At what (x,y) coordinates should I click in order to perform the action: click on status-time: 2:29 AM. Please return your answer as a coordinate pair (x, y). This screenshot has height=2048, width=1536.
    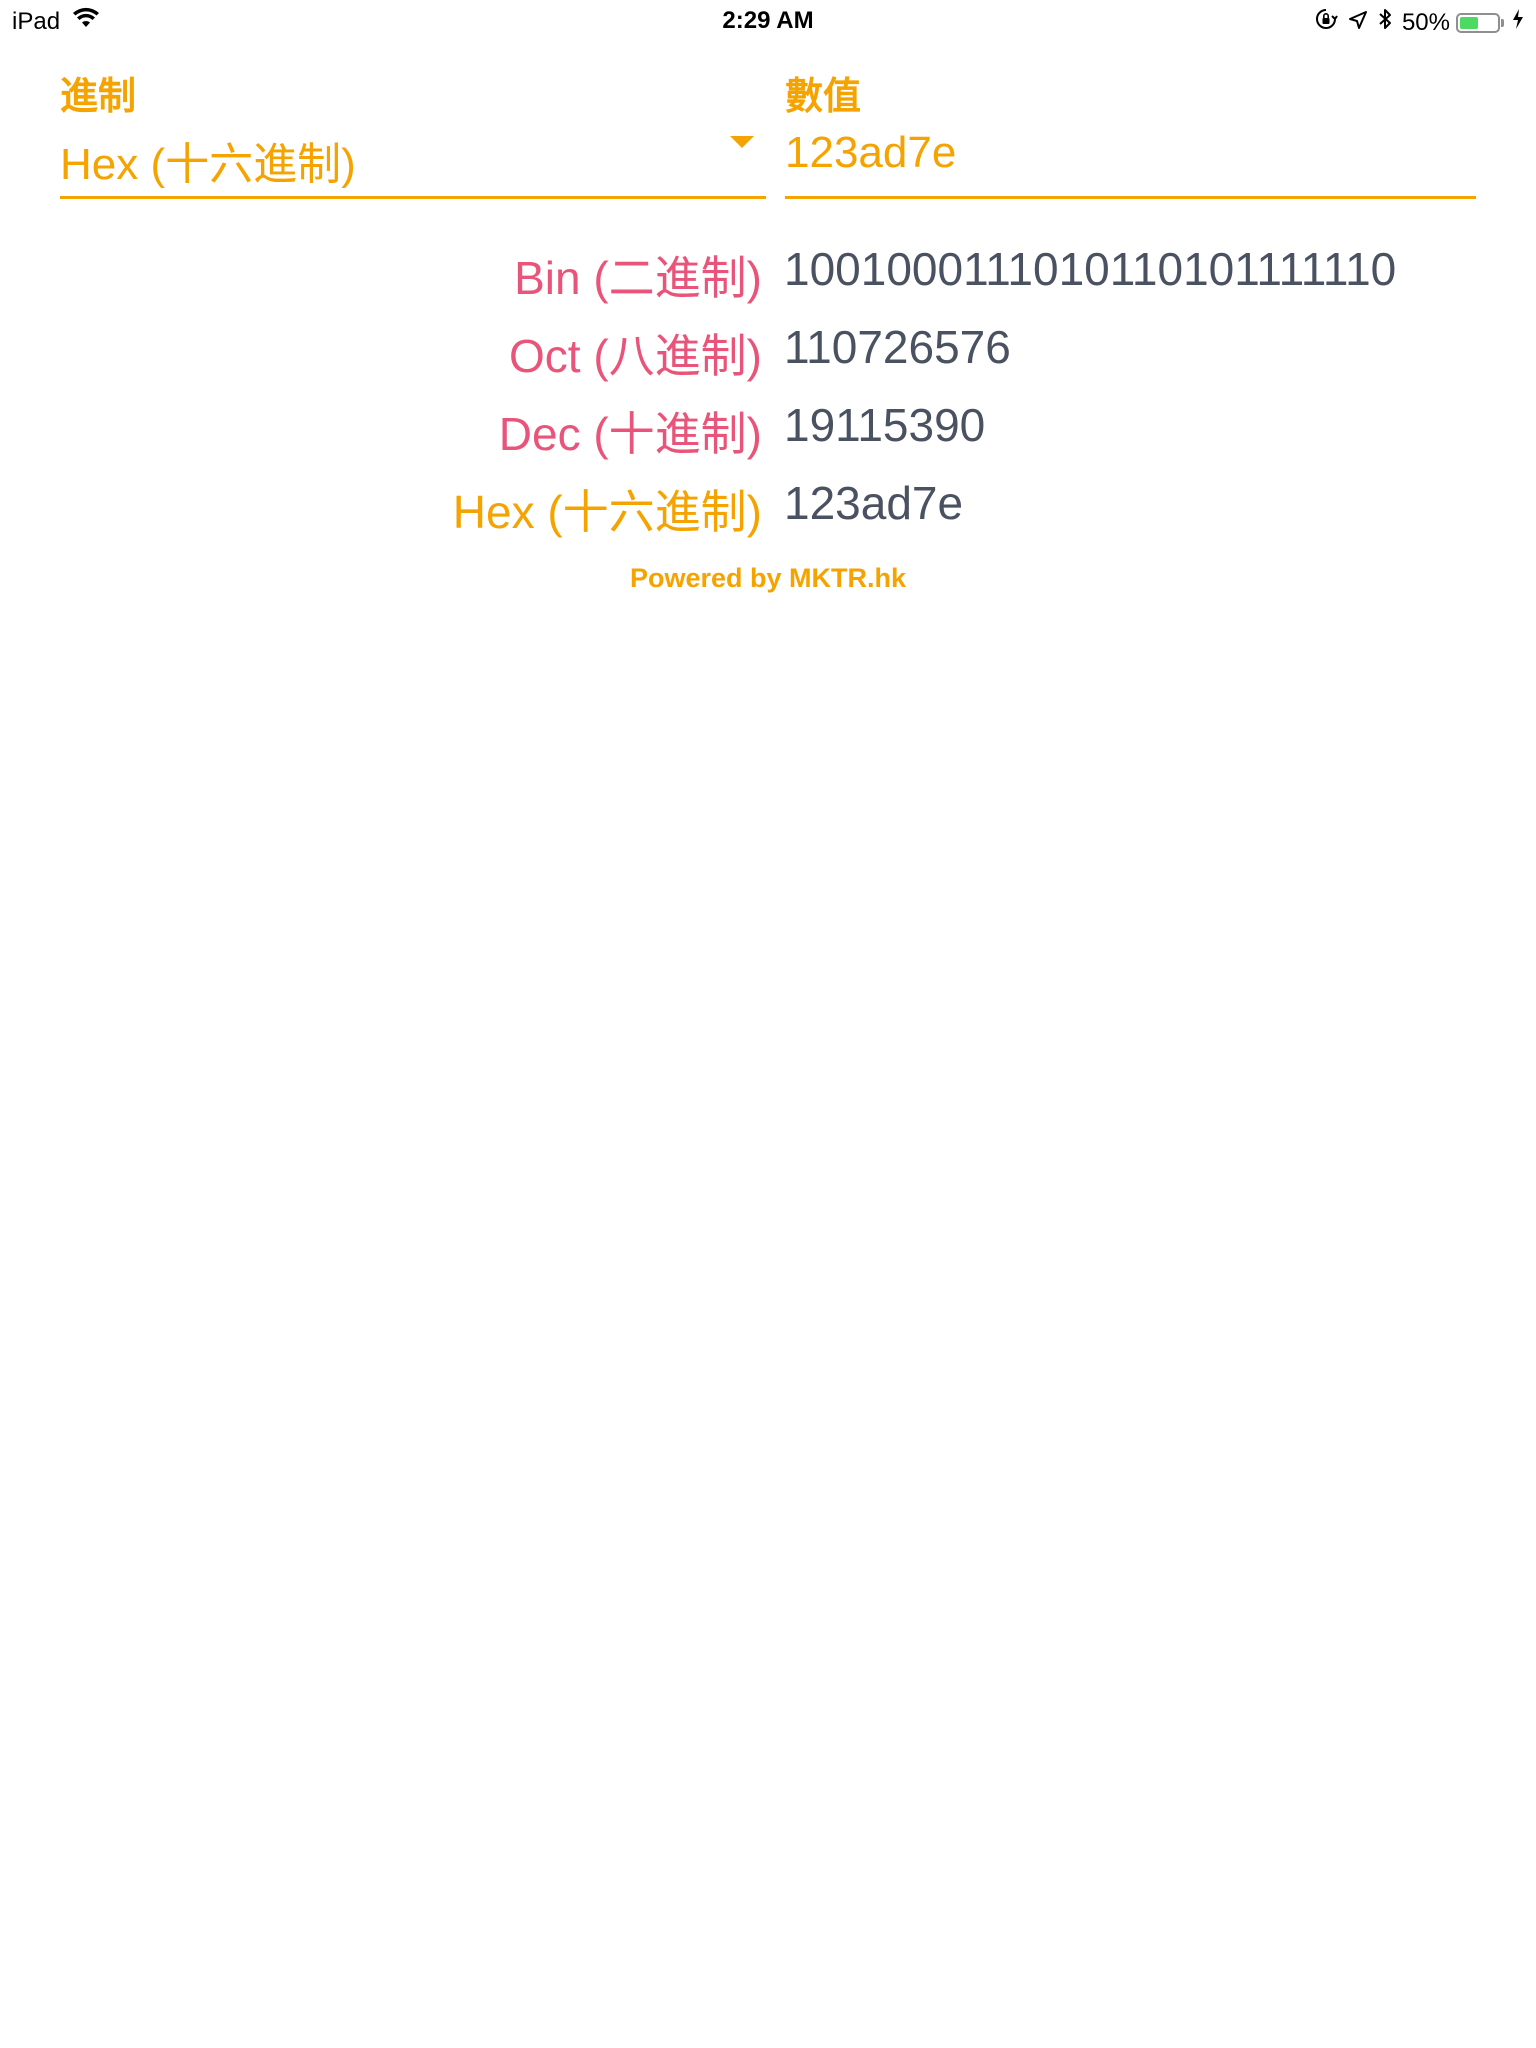
    Looking at the image, I should click on (768, 20).